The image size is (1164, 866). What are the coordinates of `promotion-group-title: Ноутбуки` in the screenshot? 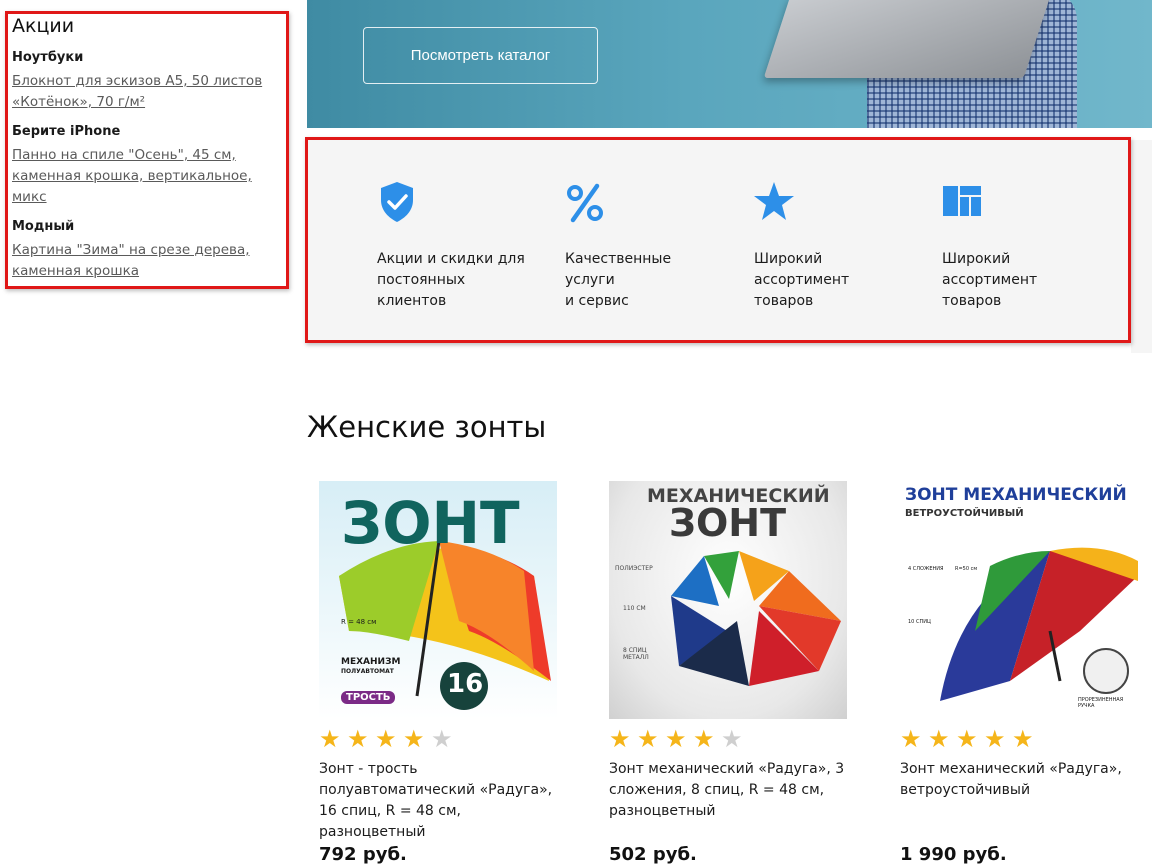 It's located at (48, 57).